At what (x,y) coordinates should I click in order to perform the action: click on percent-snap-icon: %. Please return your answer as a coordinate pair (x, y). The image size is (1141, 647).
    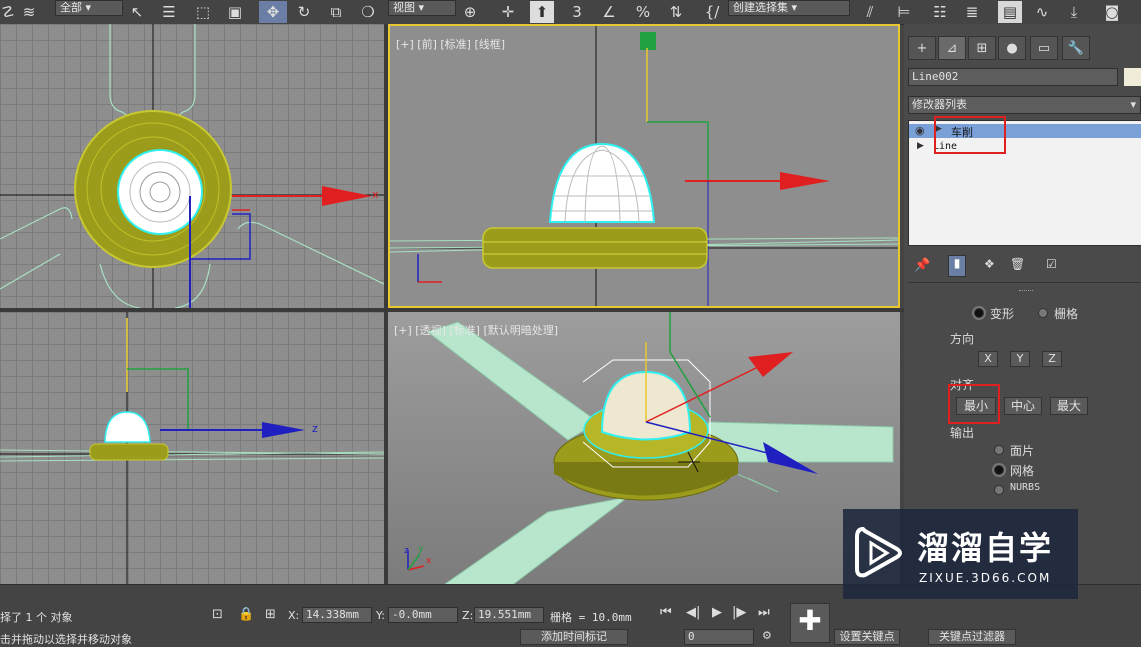
    Looking at the image, I should click on (643, 12).